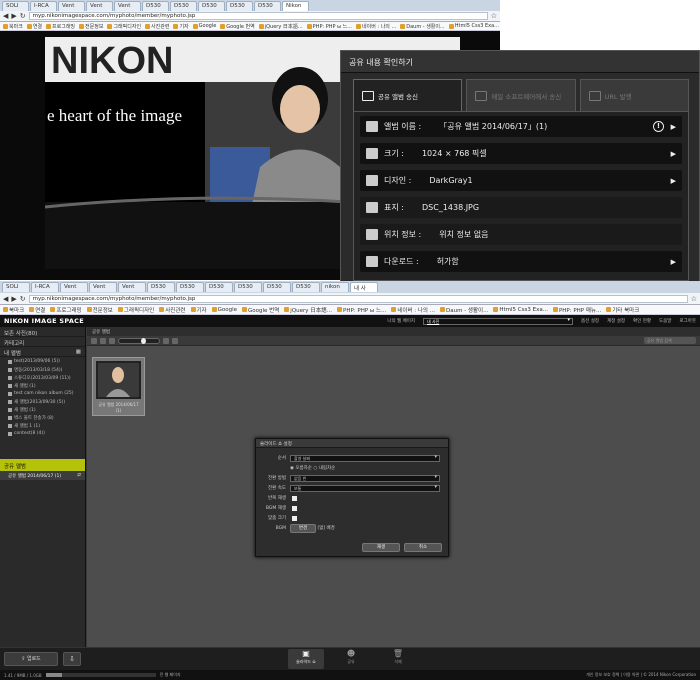 This screenshot has width=700, height=680. What do you see at coordinates (622, 310) in the screenshot?
I see `bookmark-item: 기타 북마크` at bounding box center [622, 310].